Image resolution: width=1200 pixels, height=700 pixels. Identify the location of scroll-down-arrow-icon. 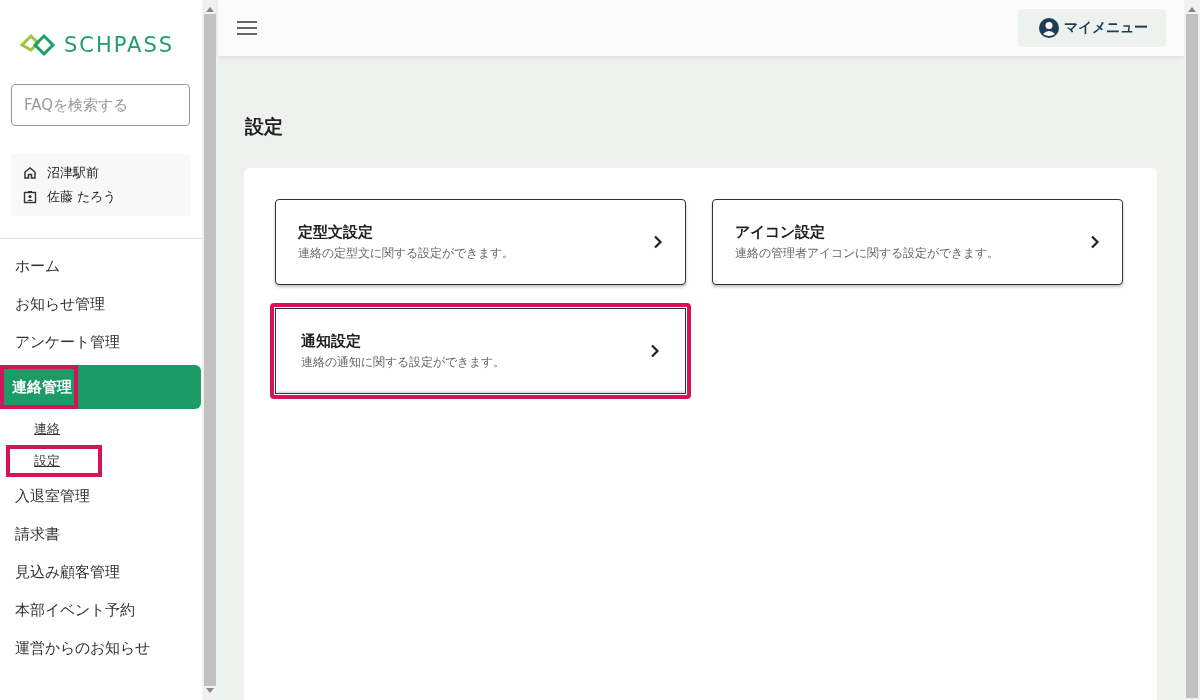
(210, 691).